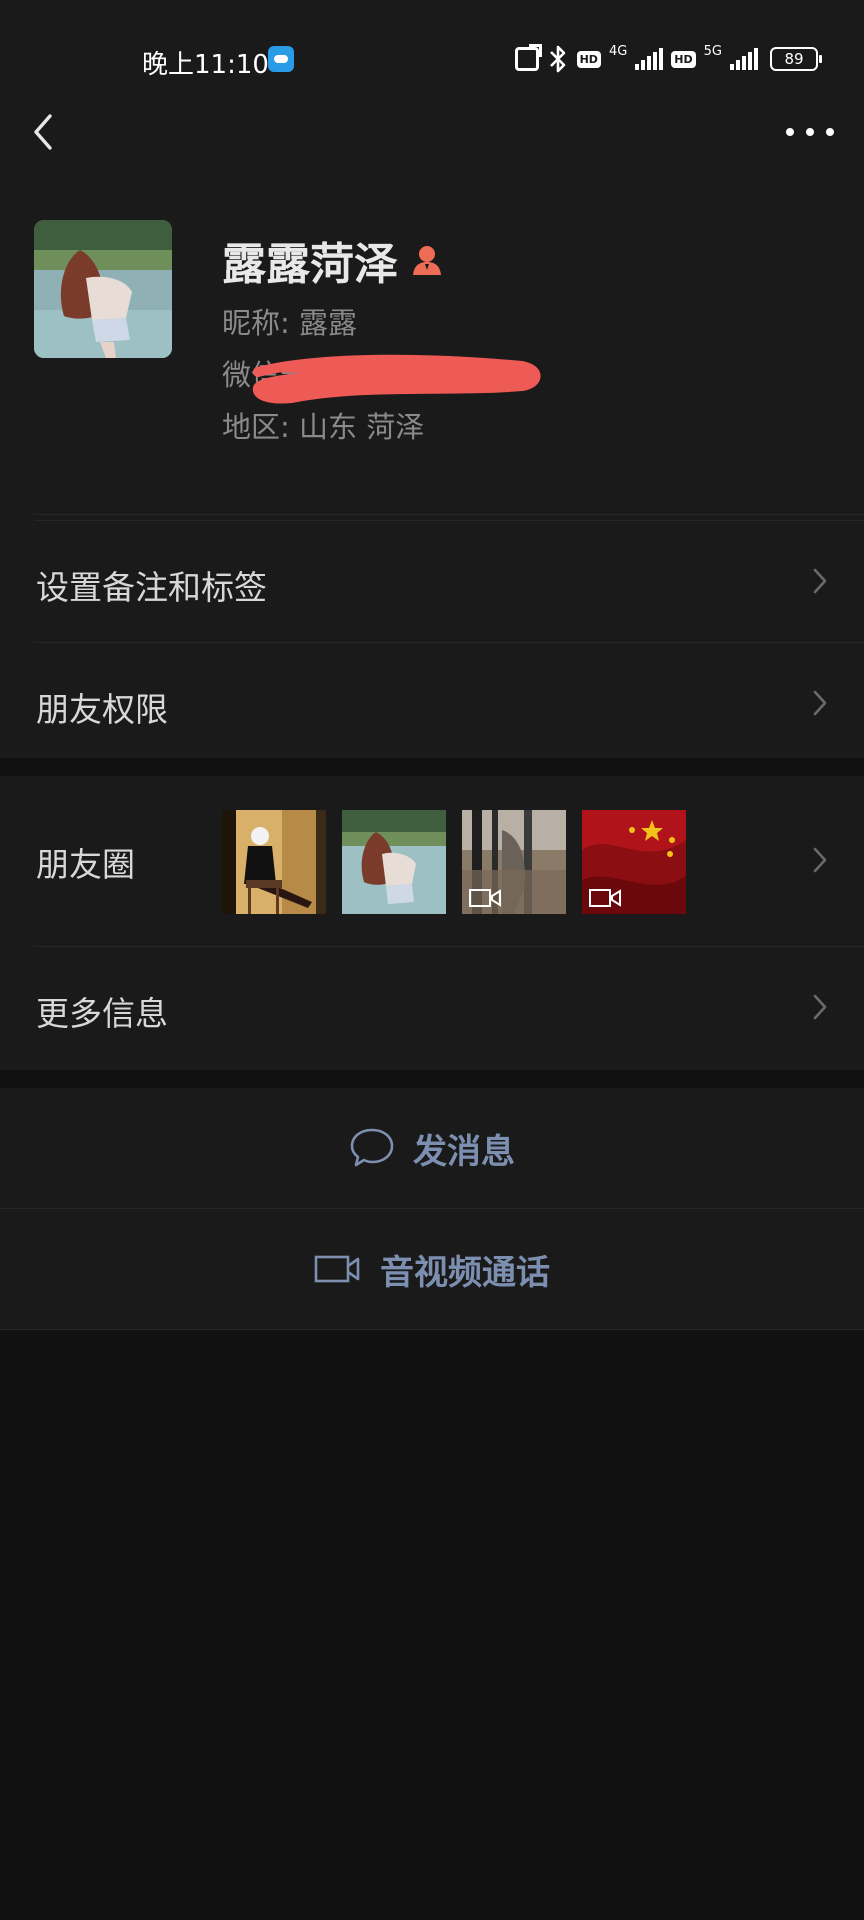 The height and width of the screenshot is (1920, 864). I want to click on bluetooth-icon, so click(557, 59).